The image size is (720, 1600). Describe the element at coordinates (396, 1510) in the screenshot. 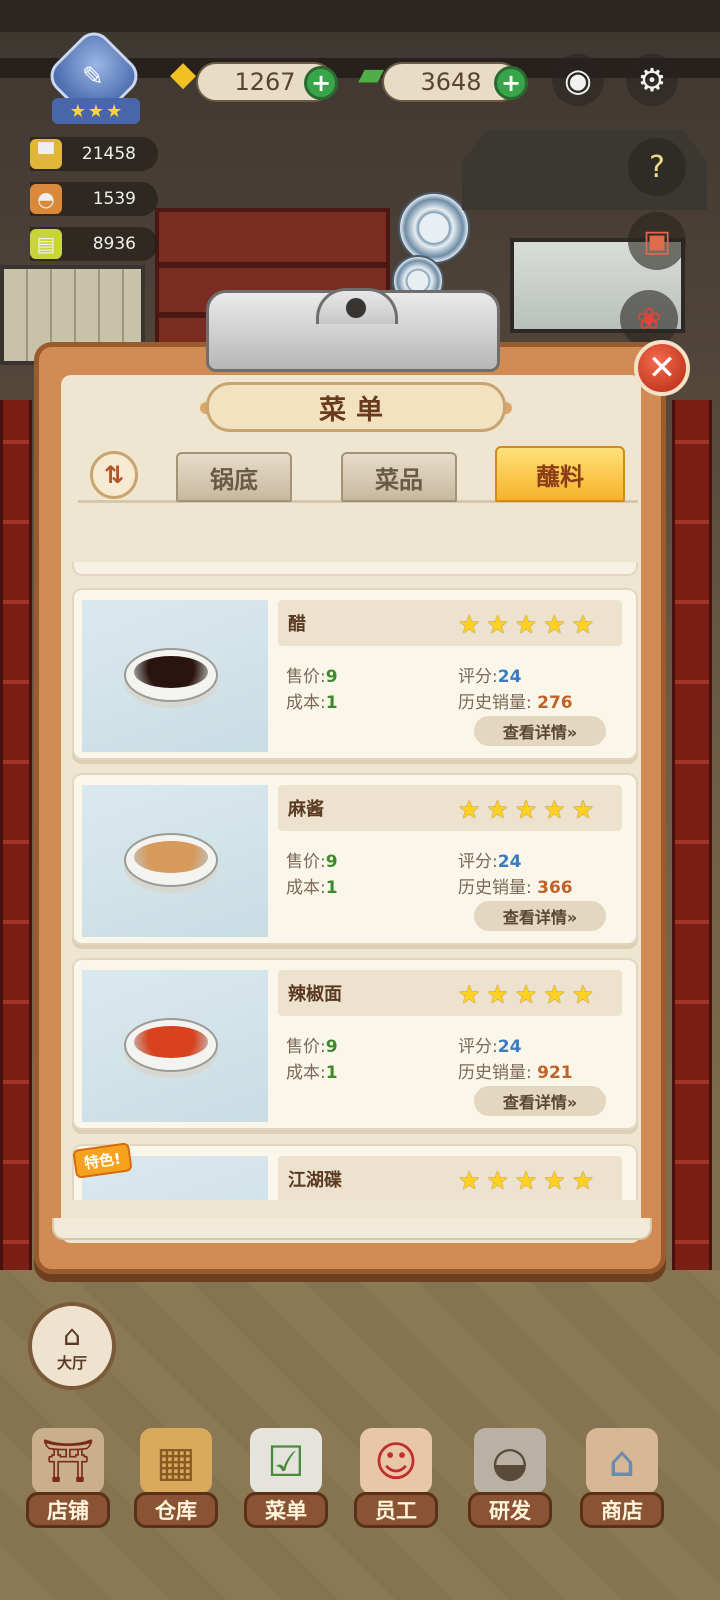

I see `nav-label: 员工` at that location.